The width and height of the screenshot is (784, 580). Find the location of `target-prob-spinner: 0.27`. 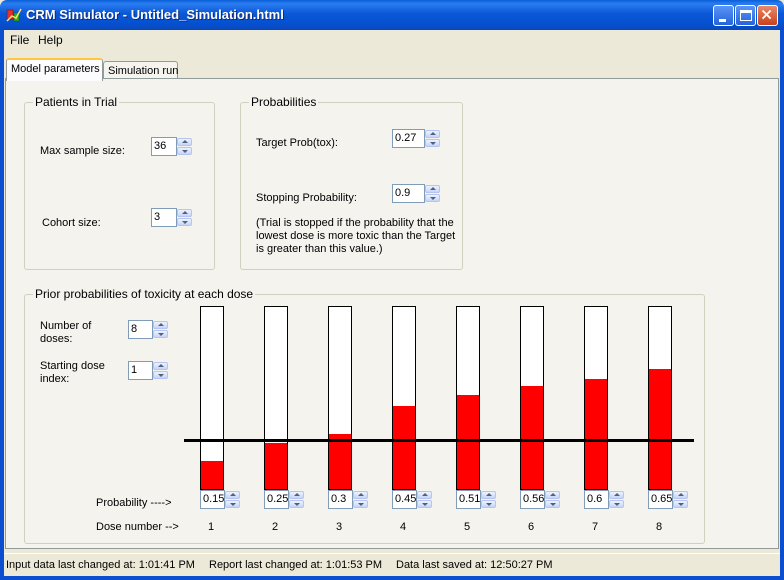

target-prob-spinner: 0.27 is located at coordinates (416, 138).